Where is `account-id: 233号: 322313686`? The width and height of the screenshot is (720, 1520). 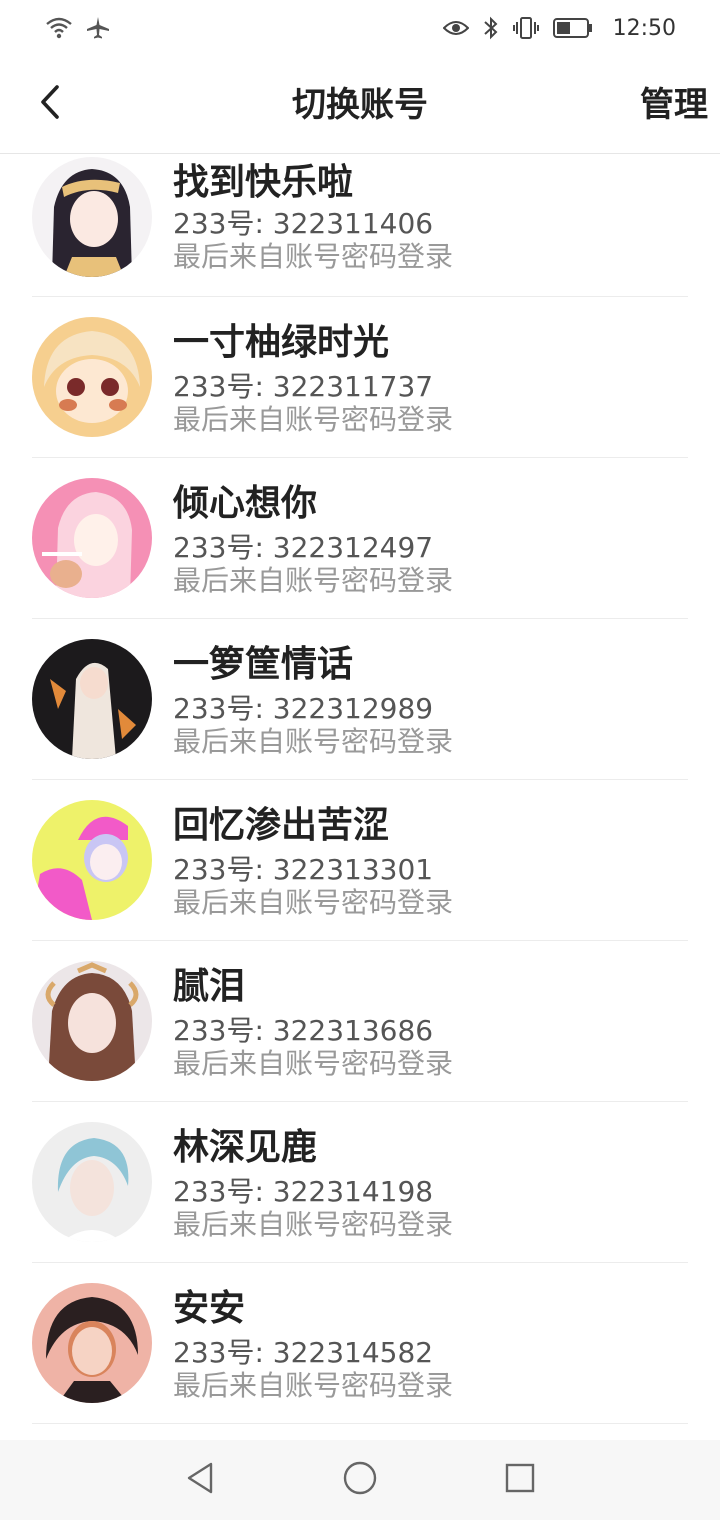 account-id: 233号: 322313686 is located at coordinates (303, 1030).